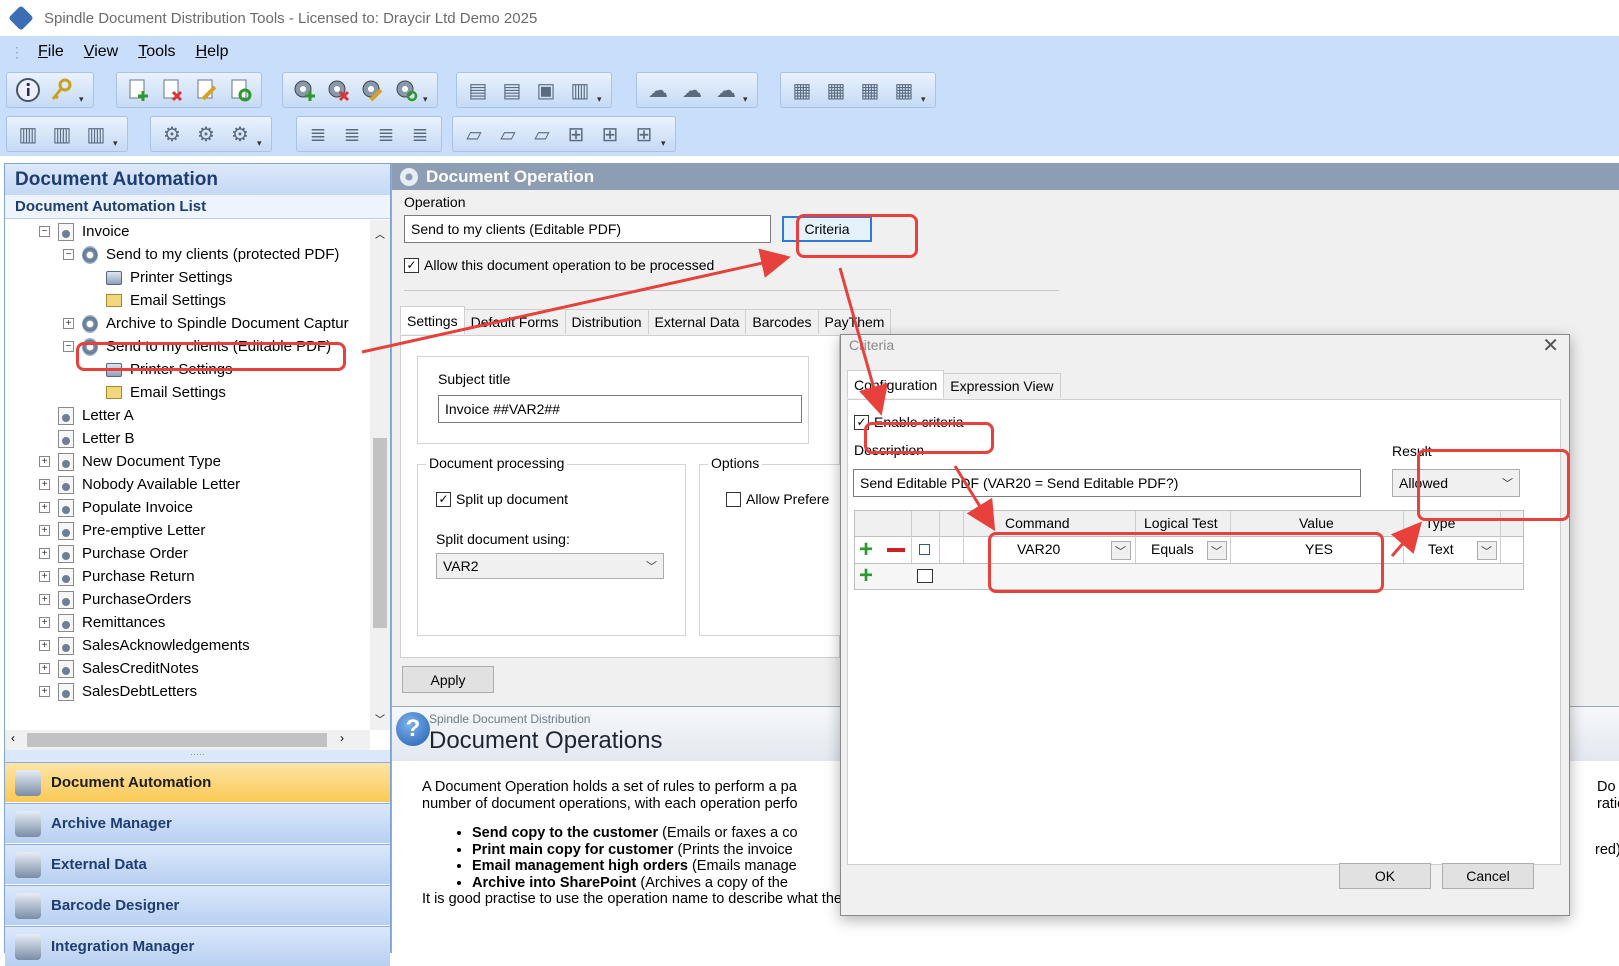  I want to click on tab-configuration: Configuration, so click(896, 384).